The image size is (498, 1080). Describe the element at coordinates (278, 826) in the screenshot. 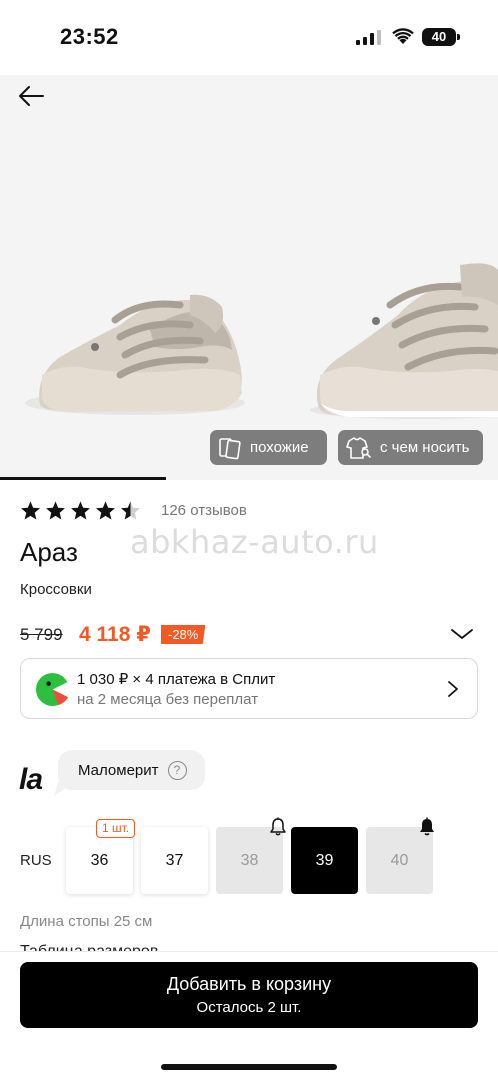

I see `bell-outline-icon` at that location.